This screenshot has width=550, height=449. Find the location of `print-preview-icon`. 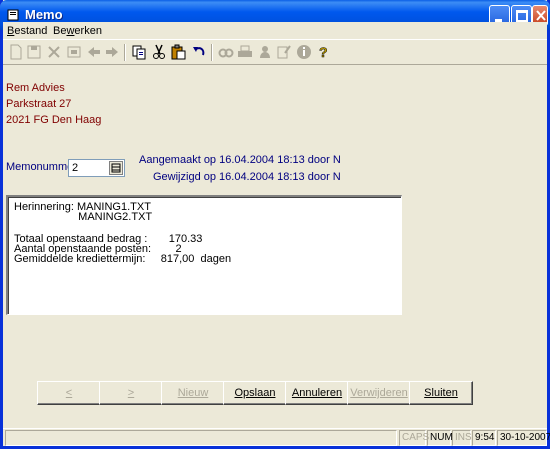

print-preview-icon is located at coordinates (74, 52).